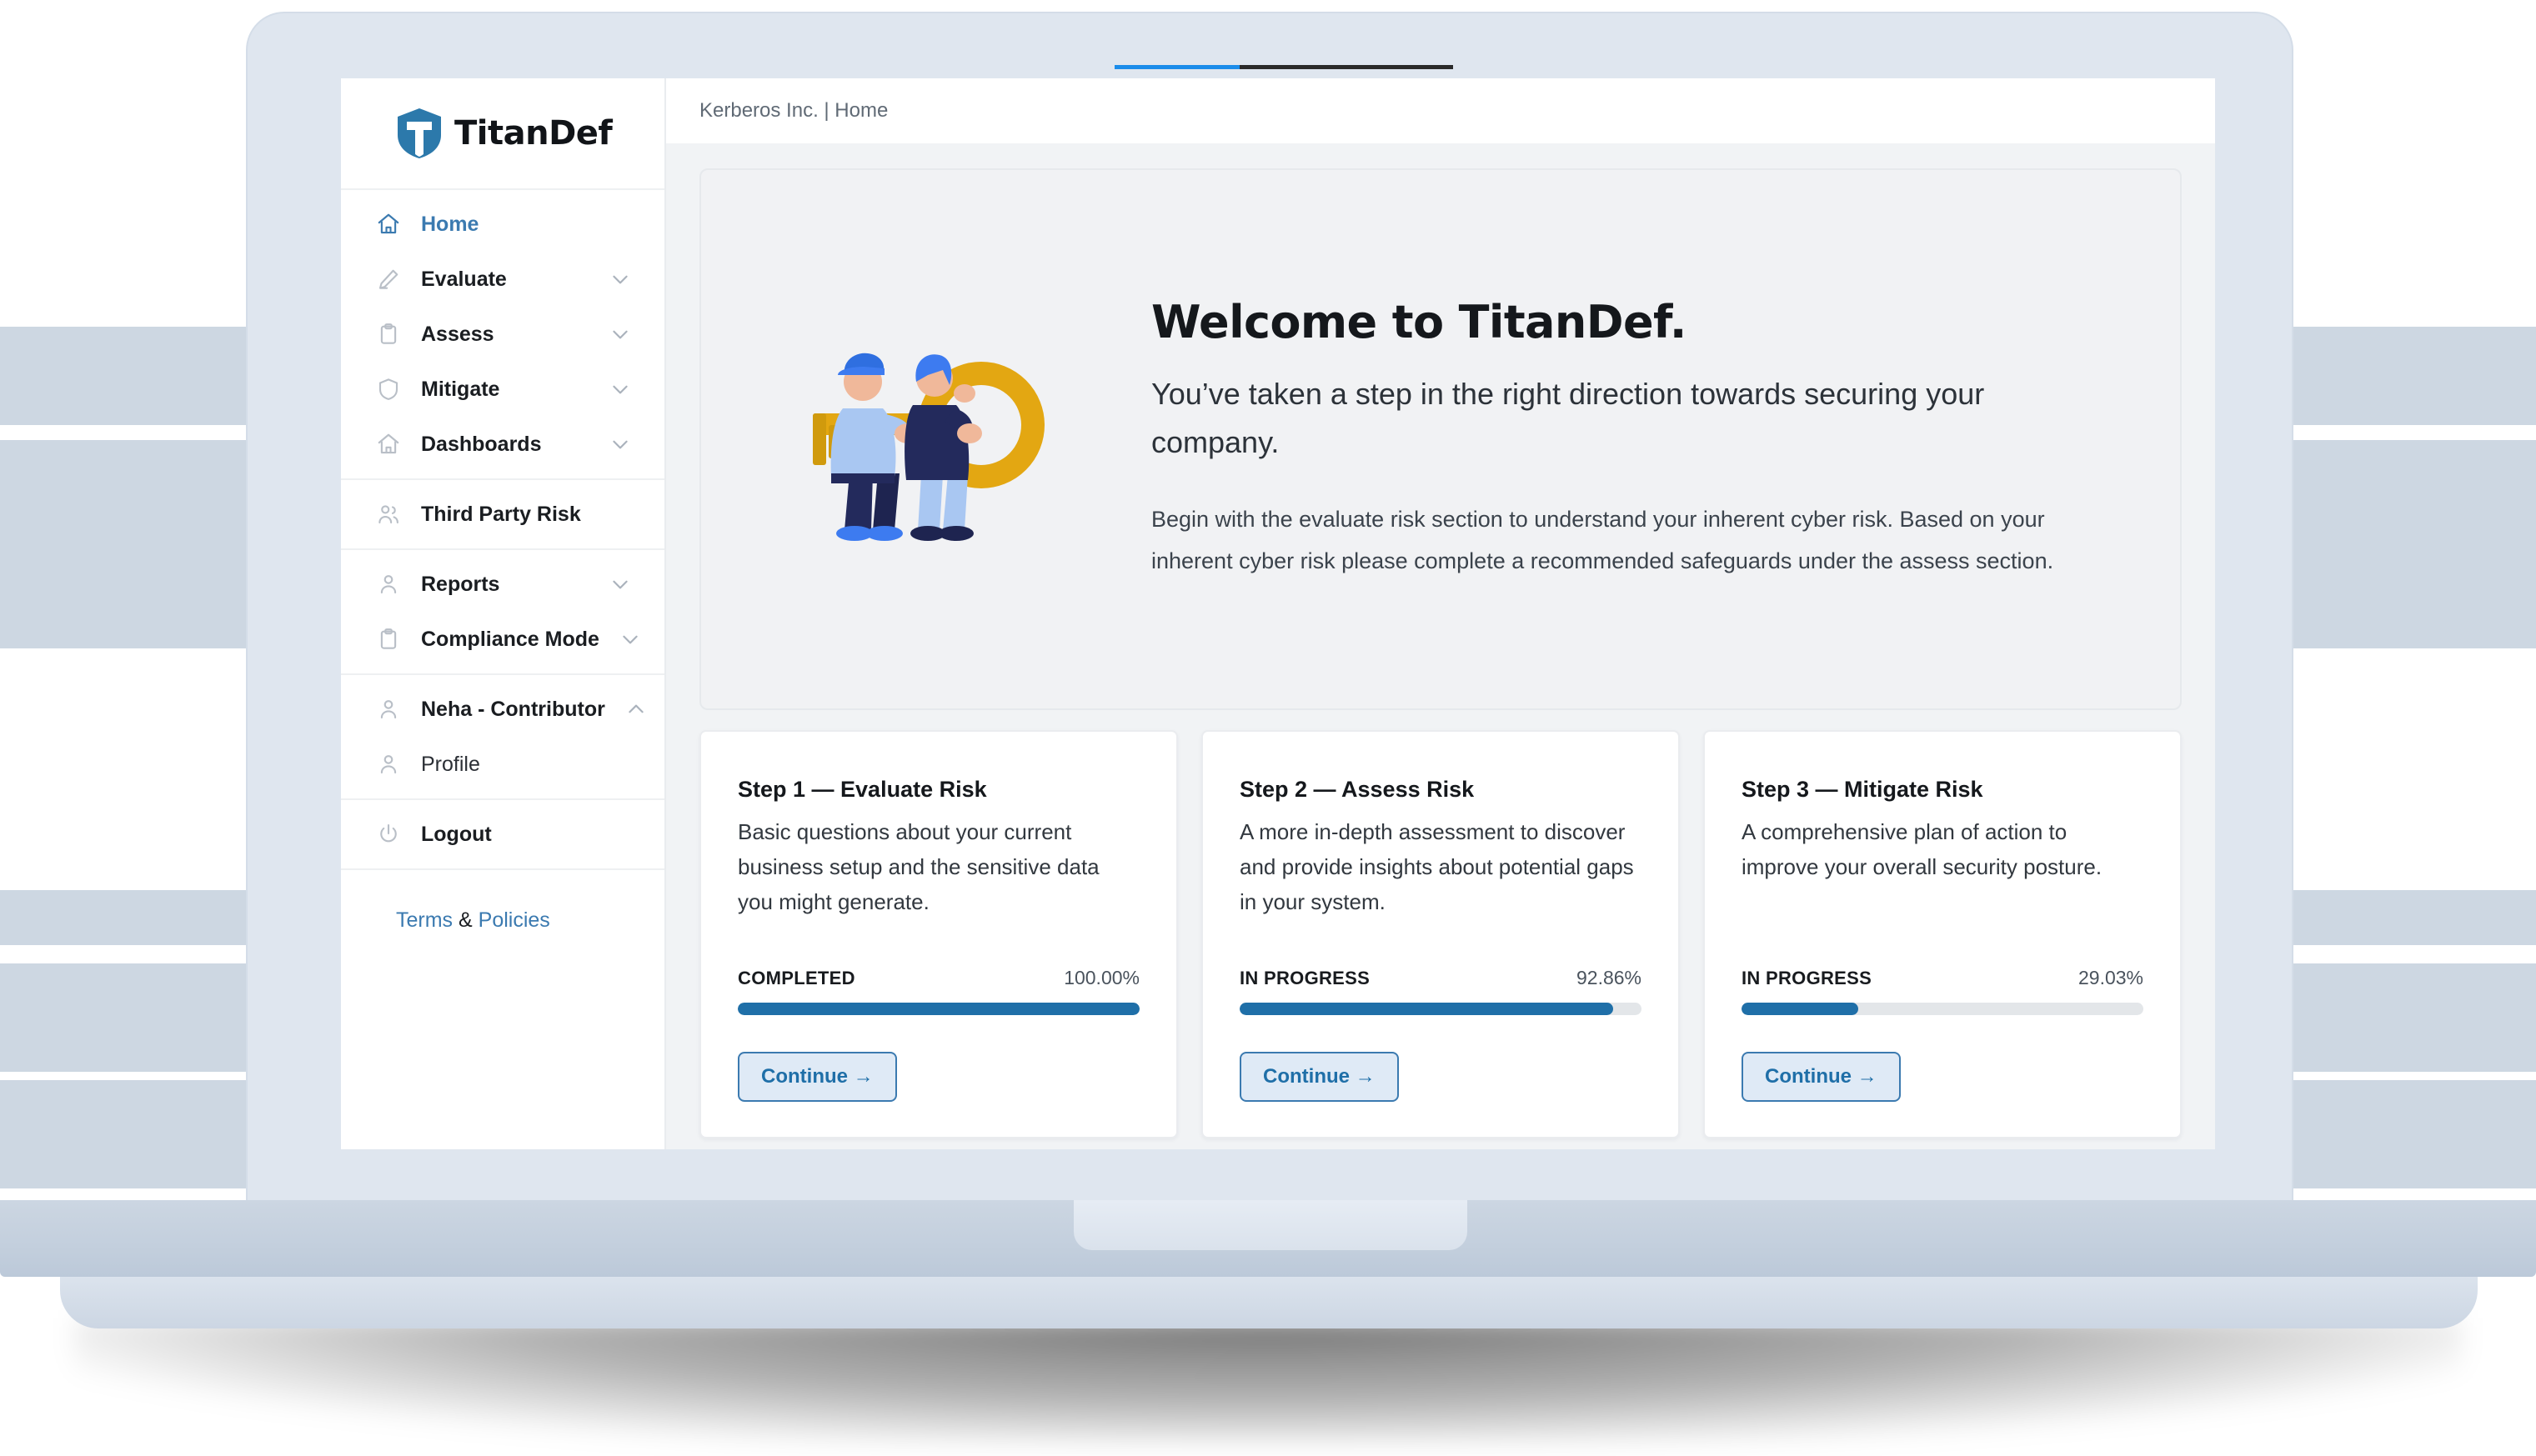 The image size is (2536, 1456). What do you see at coordinates (502, 224) in the screenshot?
I see `sidebar-item-home: Home` at bounding box center [502, 224].